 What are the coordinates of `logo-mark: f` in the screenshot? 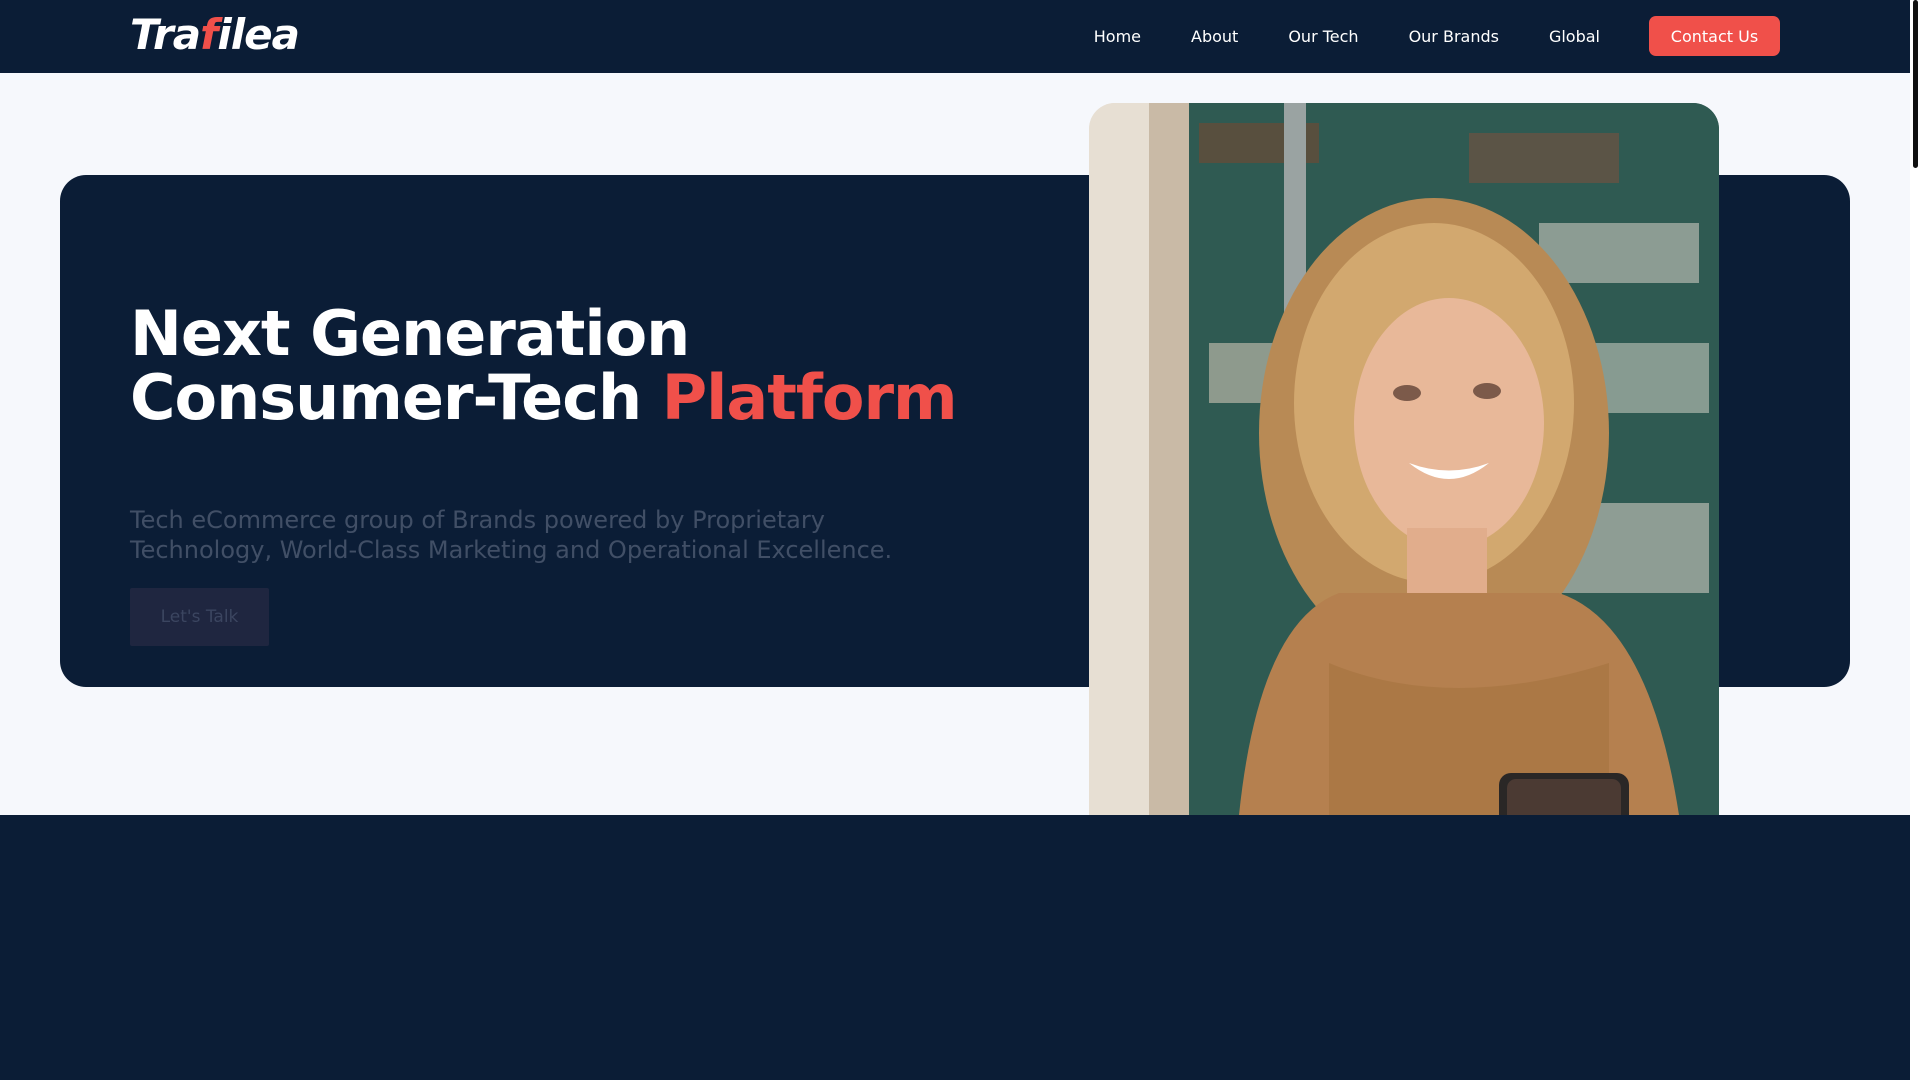 It's located at (209, 34).